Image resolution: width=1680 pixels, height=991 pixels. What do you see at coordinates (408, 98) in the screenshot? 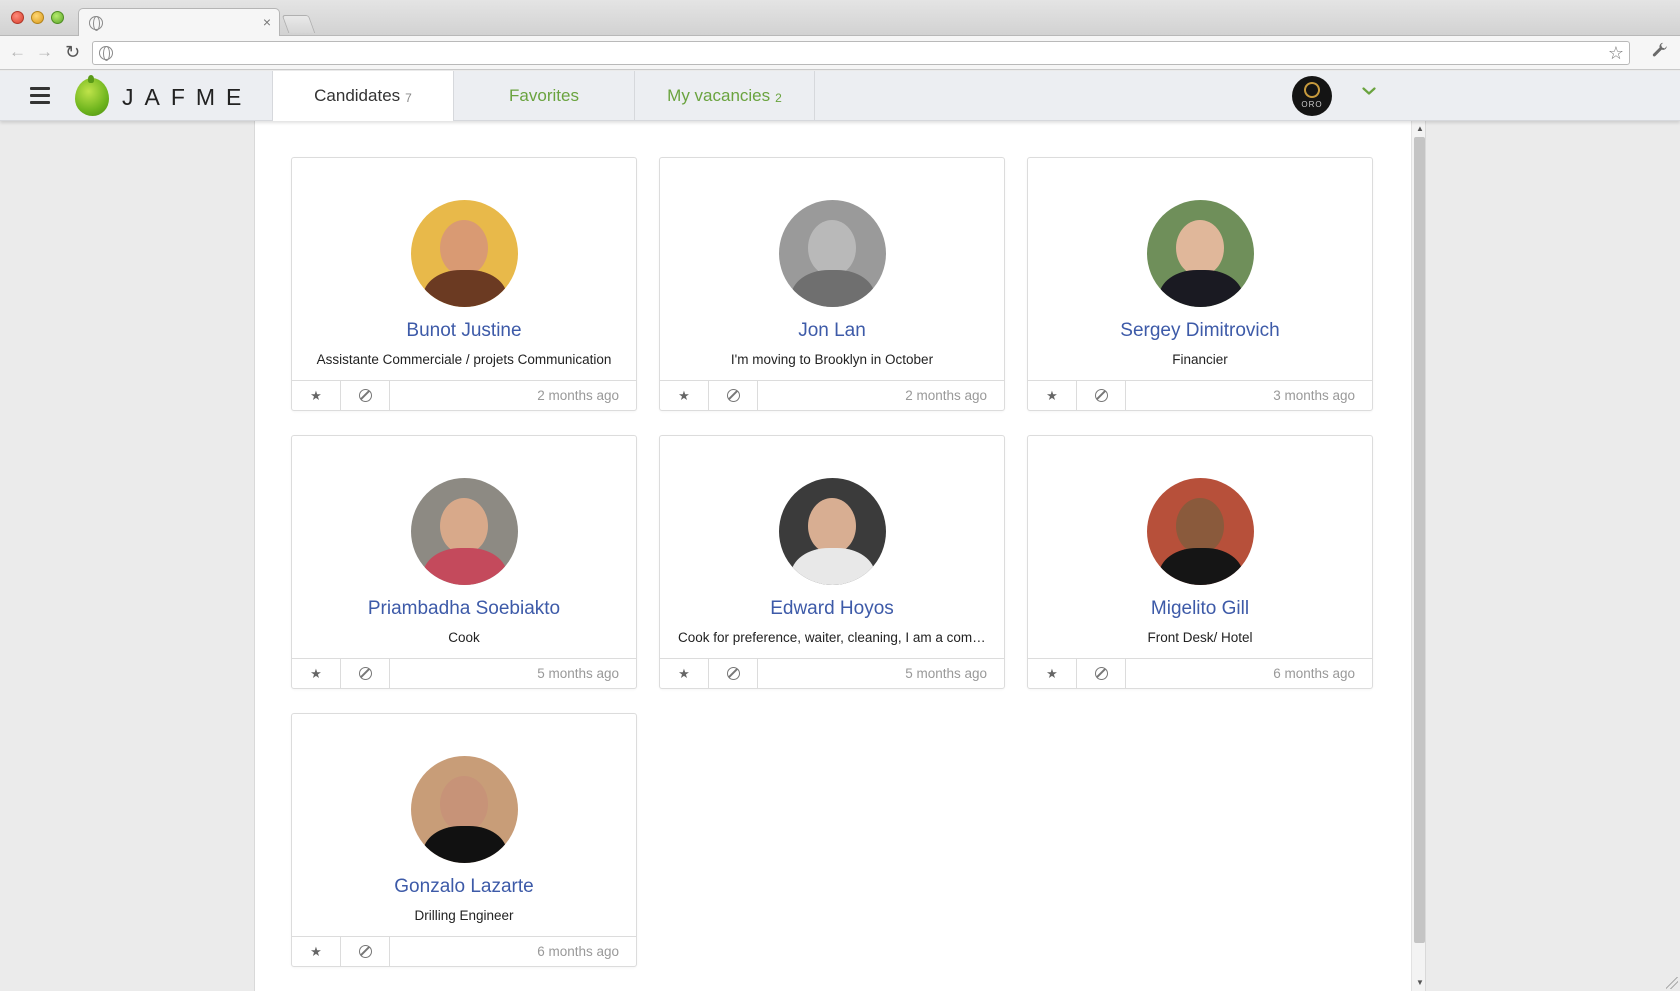
I see `tab-candidates-count: 7` at bounding box center [408, 98].